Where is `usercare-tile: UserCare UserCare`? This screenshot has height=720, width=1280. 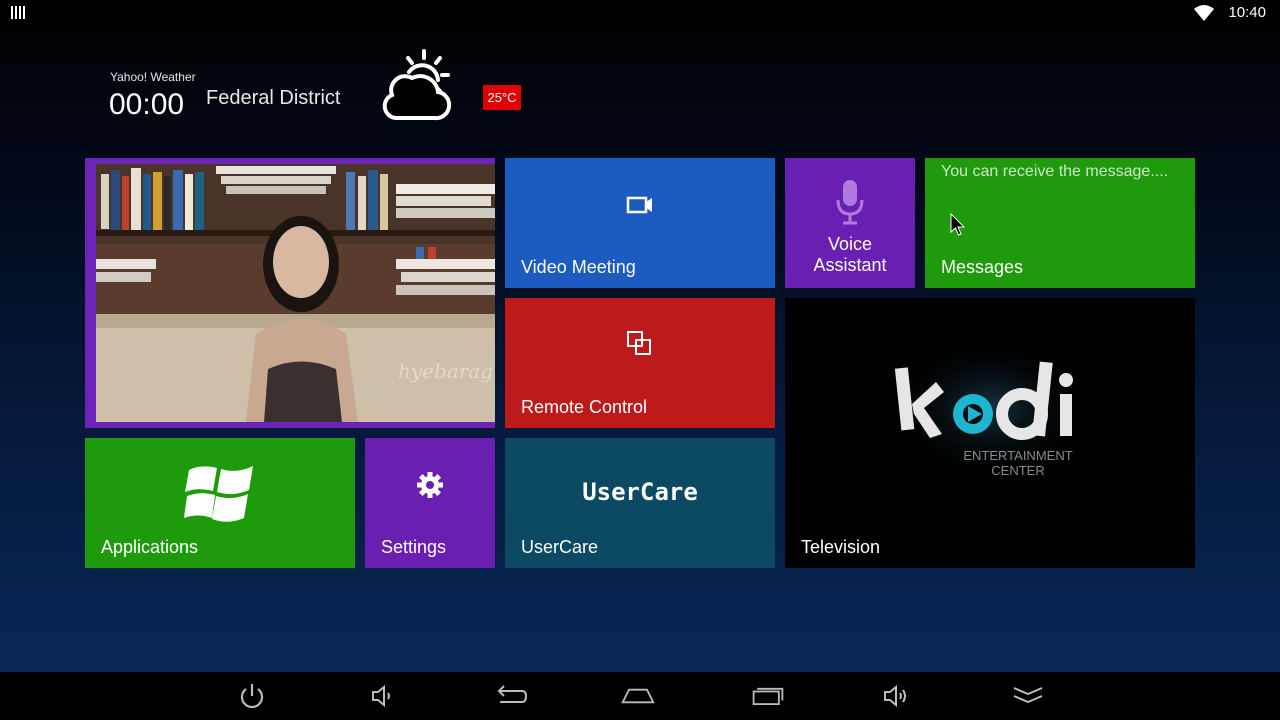
usercare-tile: UserCare UserCare is located at coordinates (640, 503).